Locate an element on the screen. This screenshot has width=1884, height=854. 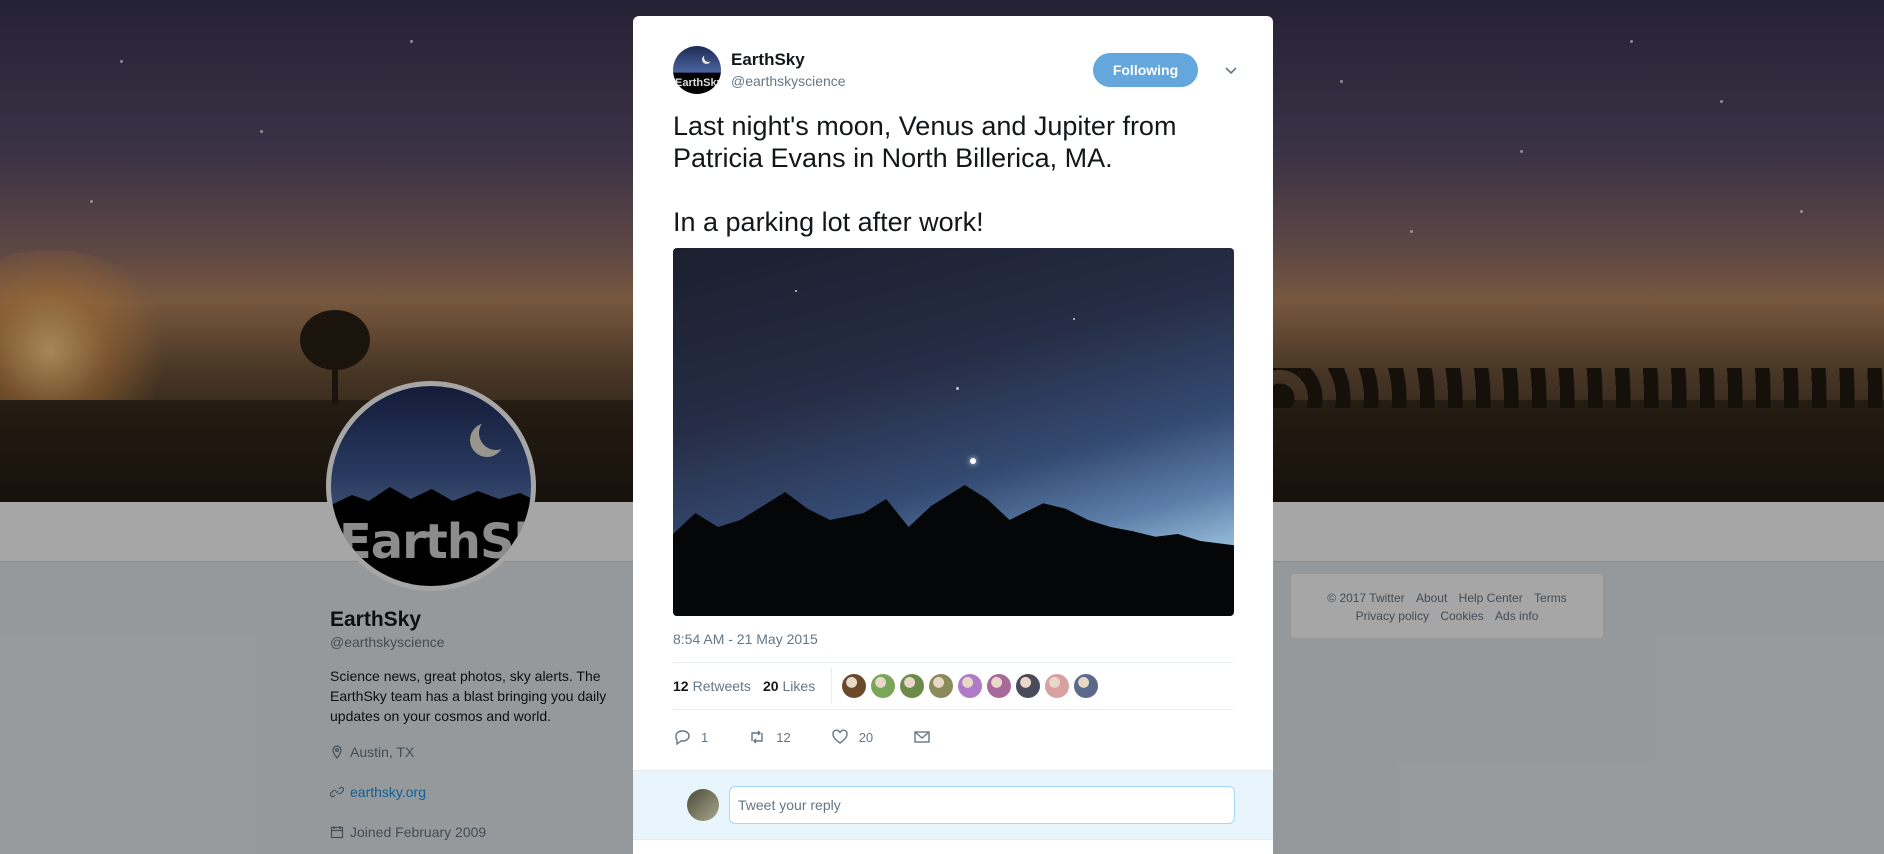
reply-input is located at coordinates (982, 805).